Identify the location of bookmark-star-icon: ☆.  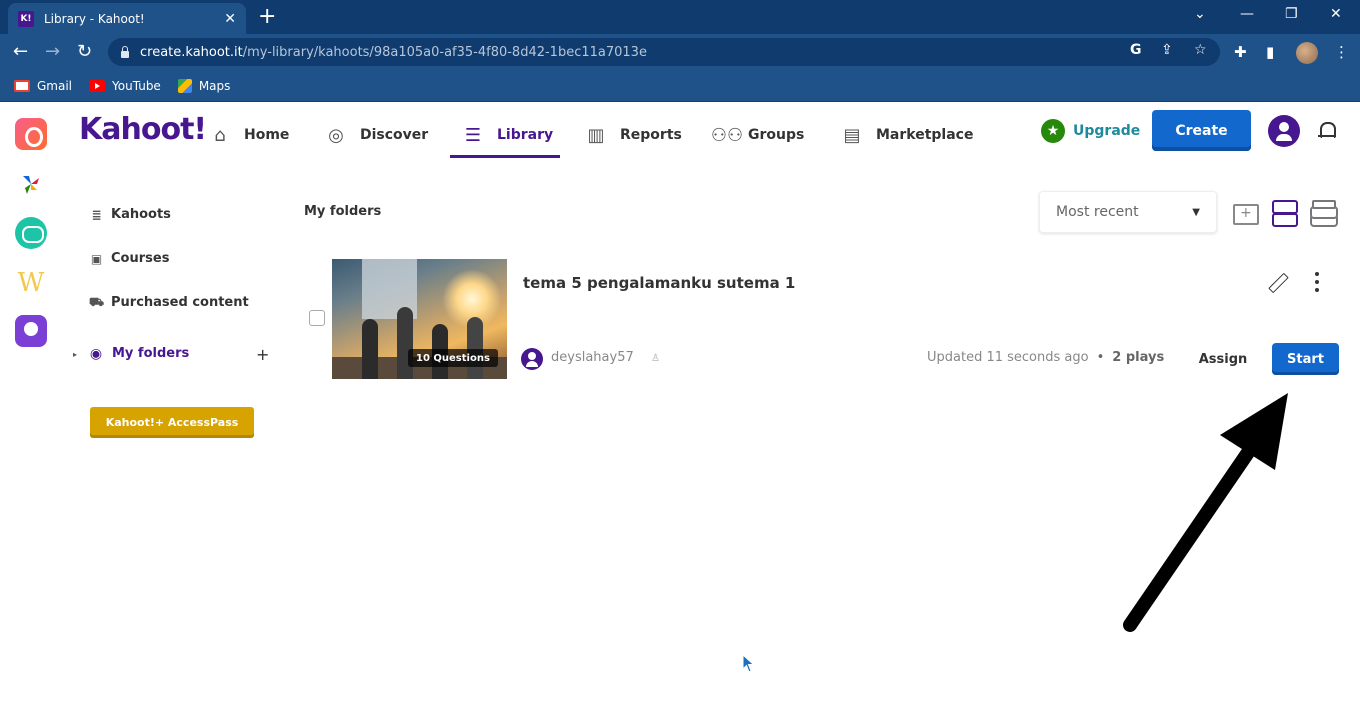
(1200, 50).